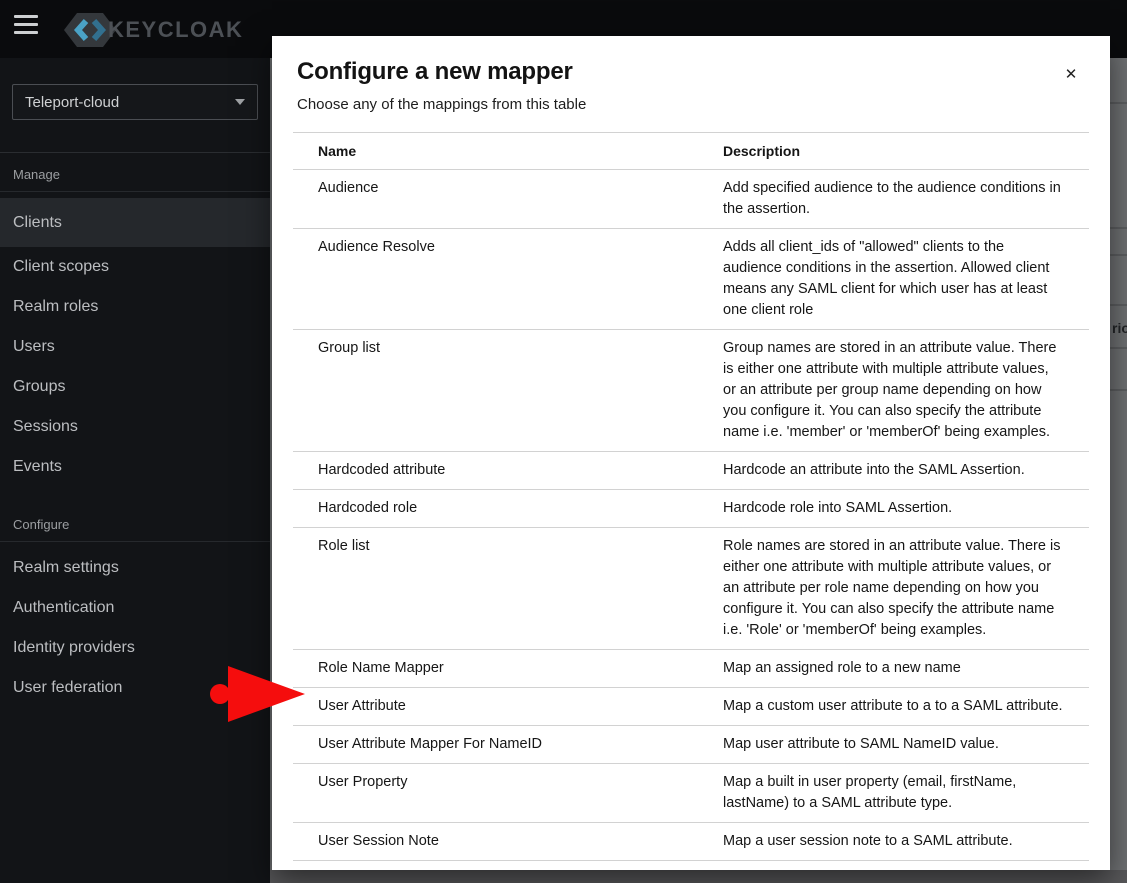  Describe the element at coordinates (893, 668) in the screenshot. I see `mapper-description: Map an assigned role to a new name` at that location.